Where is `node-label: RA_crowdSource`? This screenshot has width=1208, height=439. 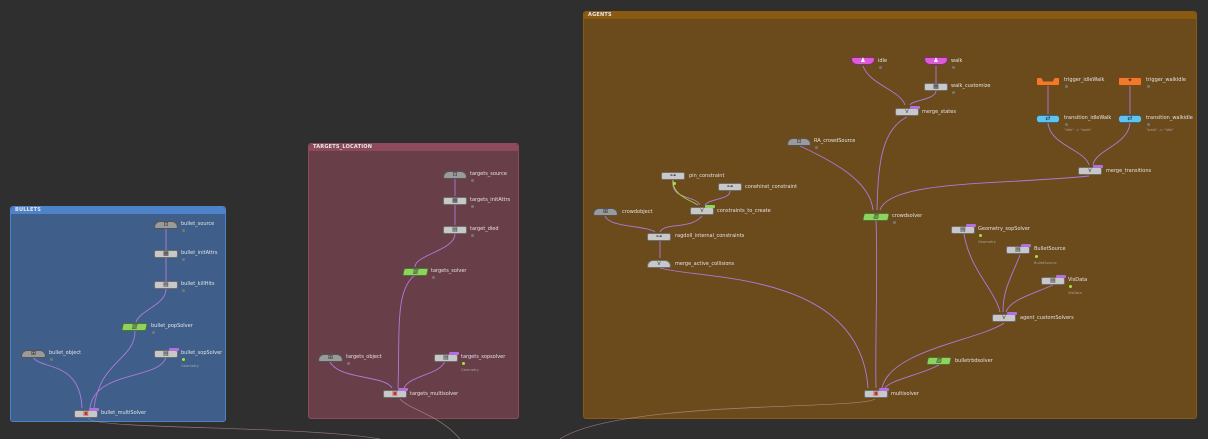 node-label: RA_crowdSource is located at coordinates (835, 141).